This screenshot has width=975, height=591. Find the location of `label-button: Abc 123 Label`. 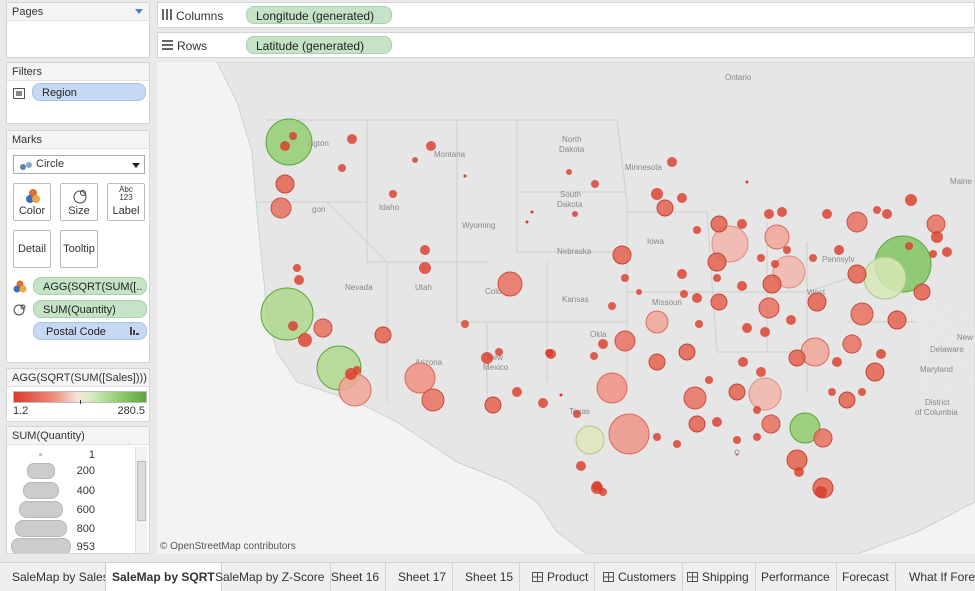

label-button: Abc 123 Label is located at coordinates (126, 202).